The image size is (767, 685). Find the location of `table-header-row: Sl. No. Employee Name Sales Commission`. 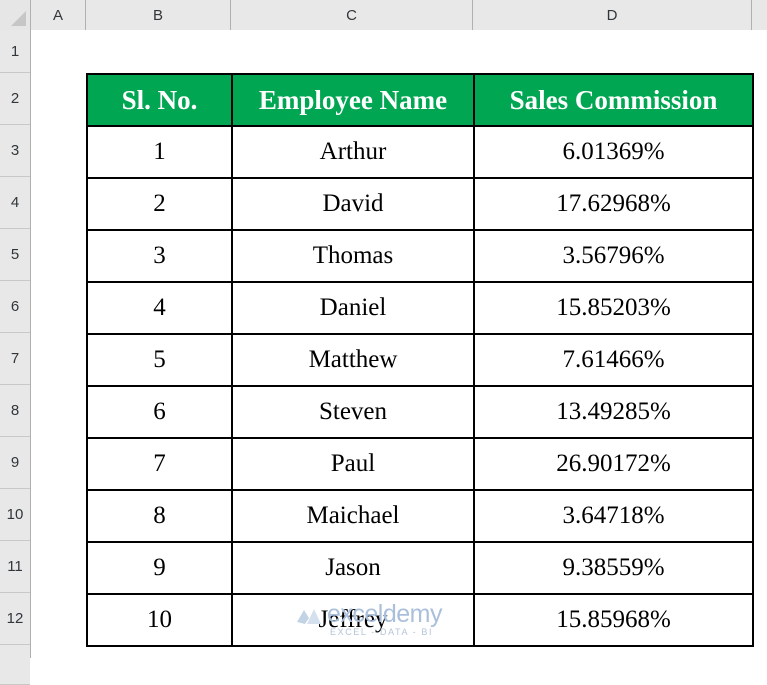

table-header-row: Sl. No. Employee Name Sales Commission is located at coordinates (420, 100).